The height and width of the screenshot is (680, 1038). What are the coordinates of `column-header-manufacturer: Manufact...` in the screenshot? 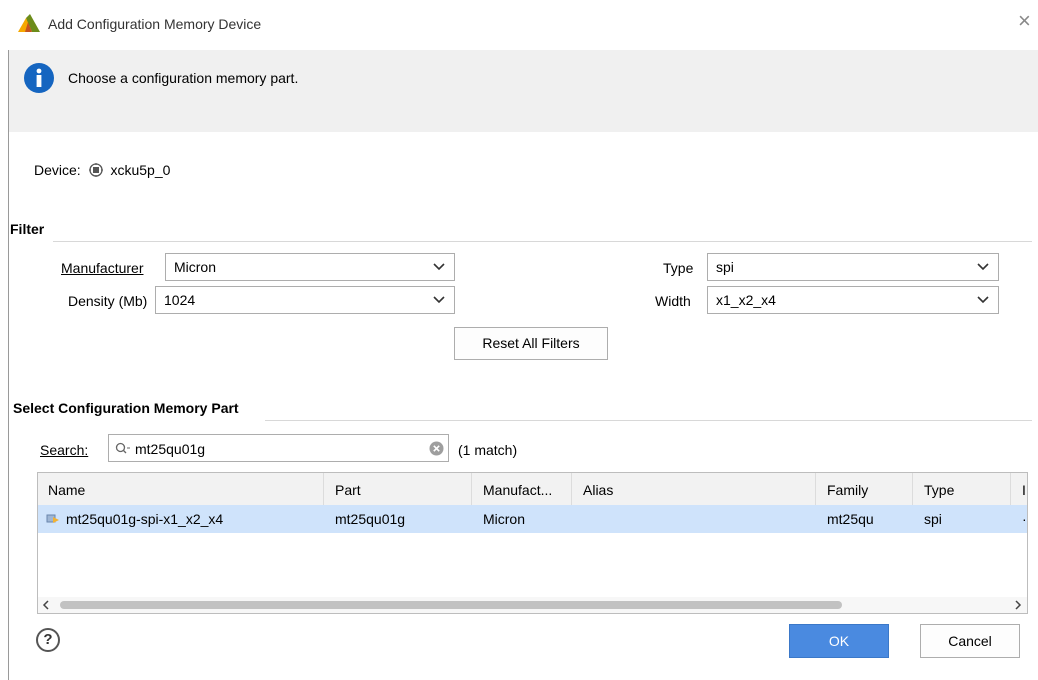 It's located at (517, 490).